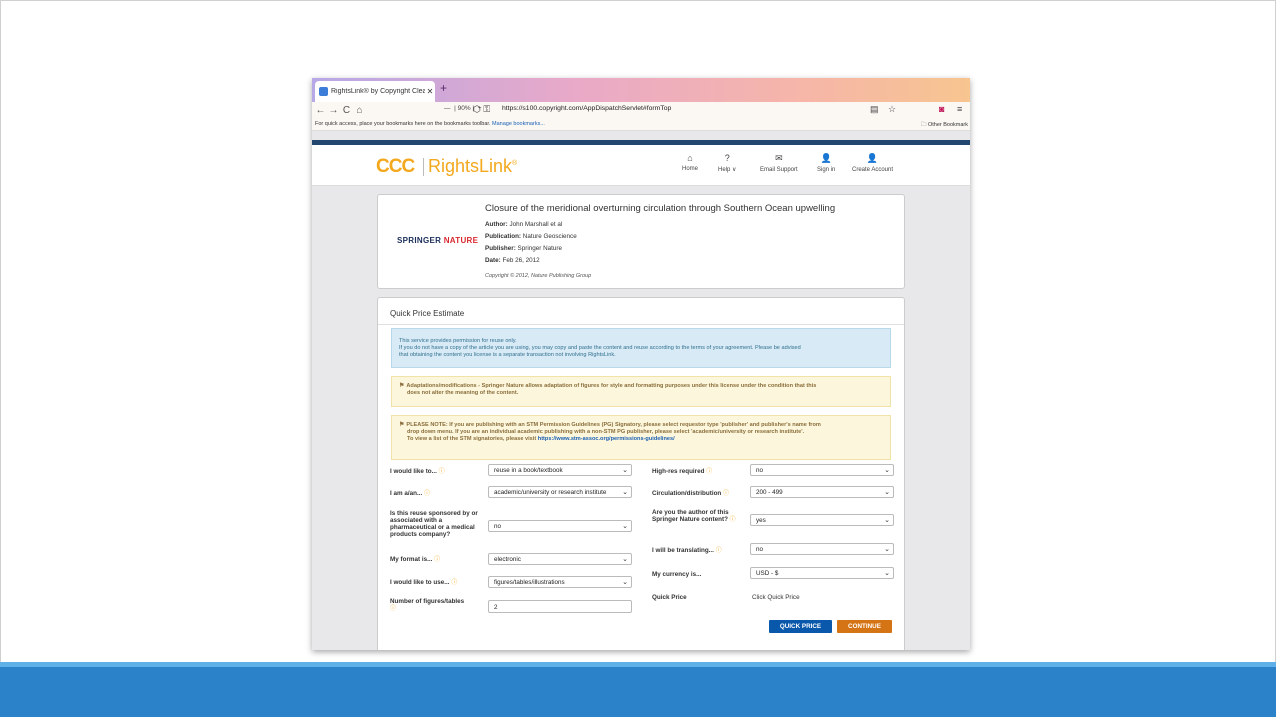 This screenshot has height=717, width=1276. I want to click on logo-springer: SPRINGER, so click(420, 240).